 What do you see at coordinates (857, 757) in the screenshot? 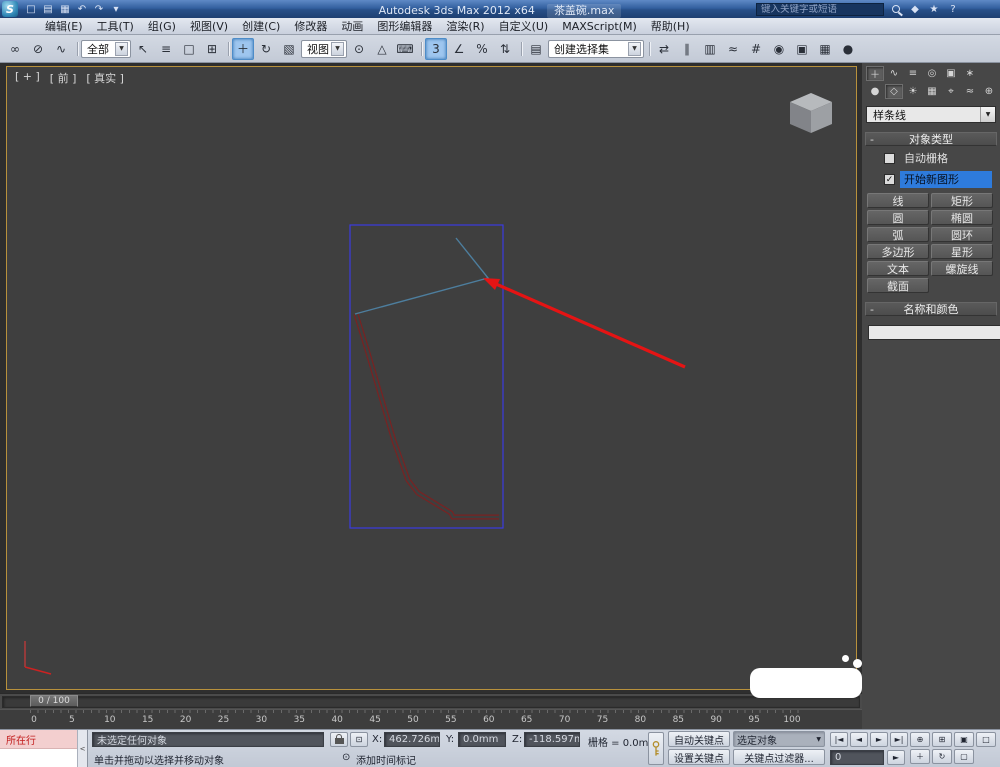
I see `current-frame-field: 0` at bounding box center [857, 757].